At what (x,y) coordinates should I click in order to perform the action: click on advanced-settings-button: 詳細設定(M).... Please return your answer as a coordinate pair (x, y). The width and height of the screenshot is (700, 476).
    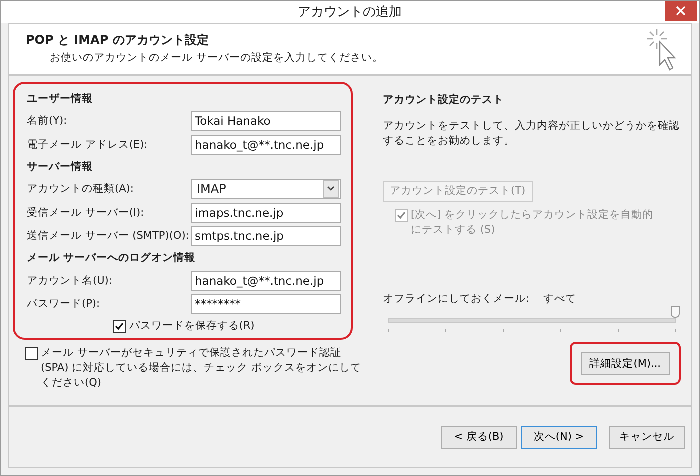
    Looking at the image, I should click on (625, 363).